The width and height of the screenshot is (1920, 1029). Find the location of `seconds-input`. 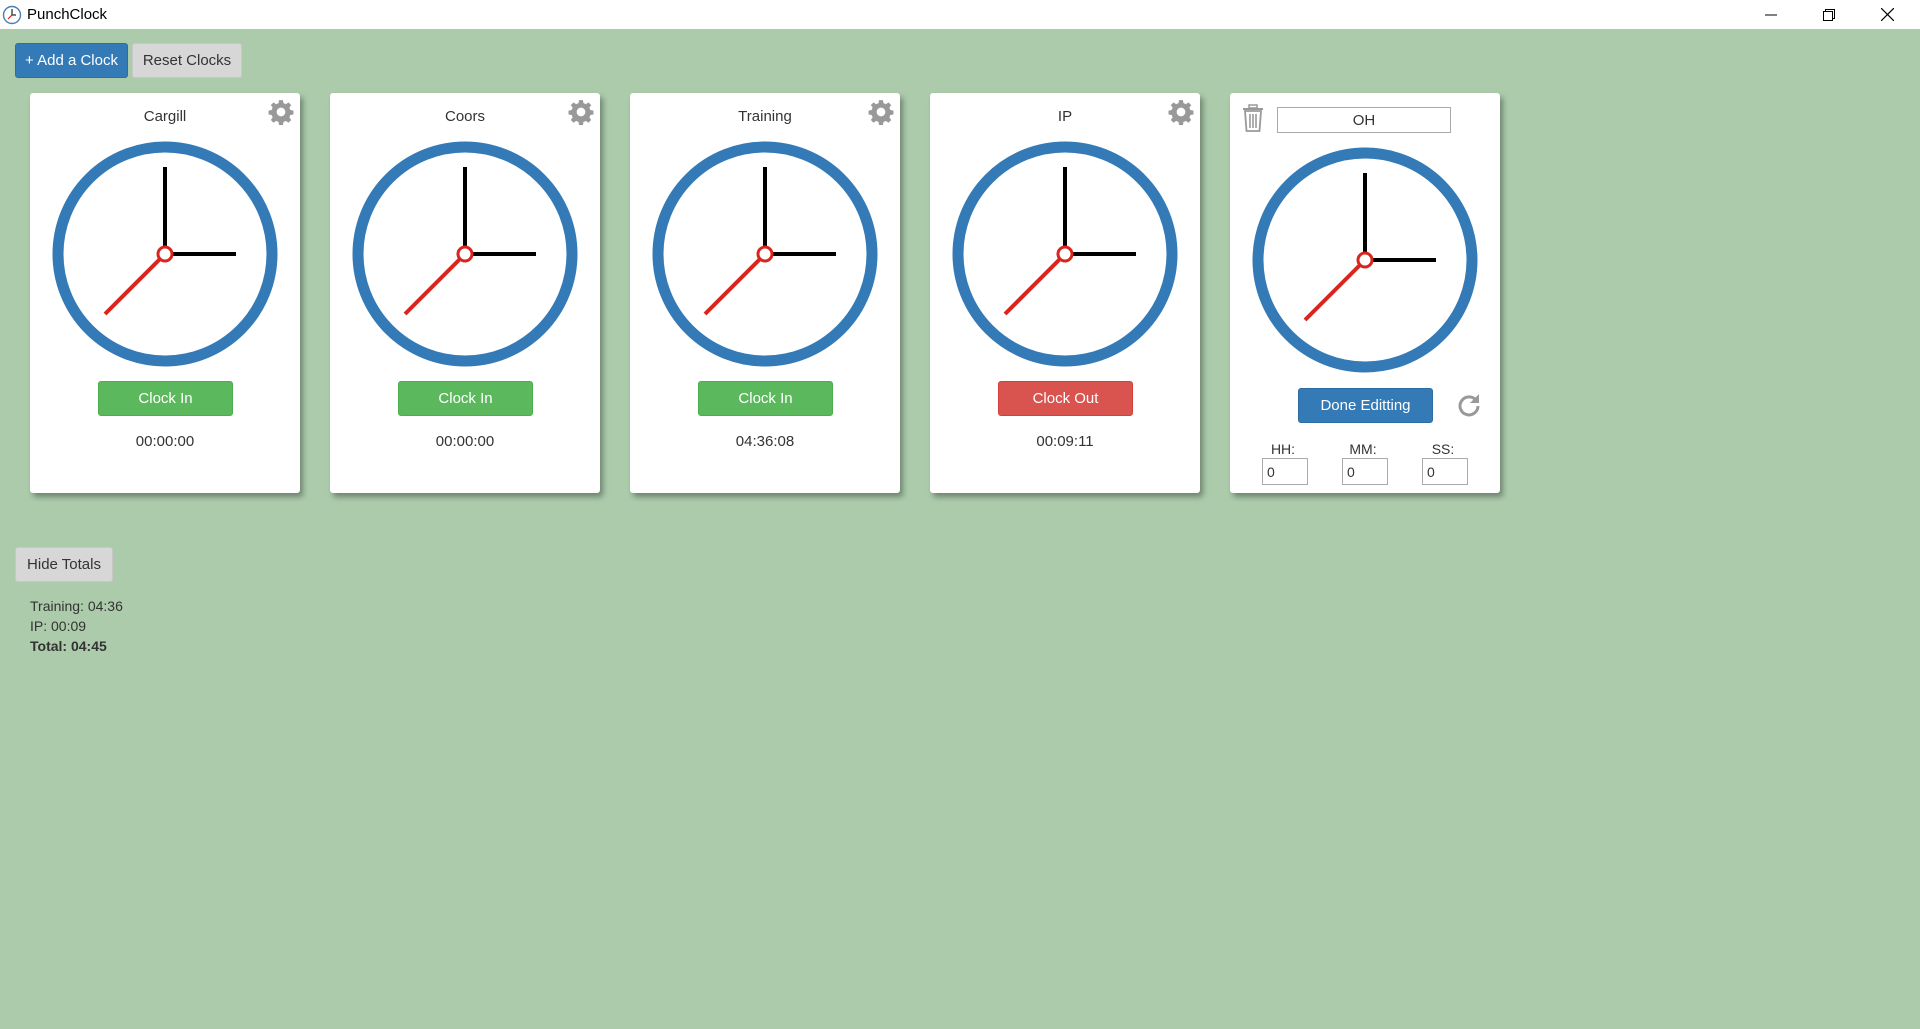

seconds-input is located at coordinates (1445, 471).